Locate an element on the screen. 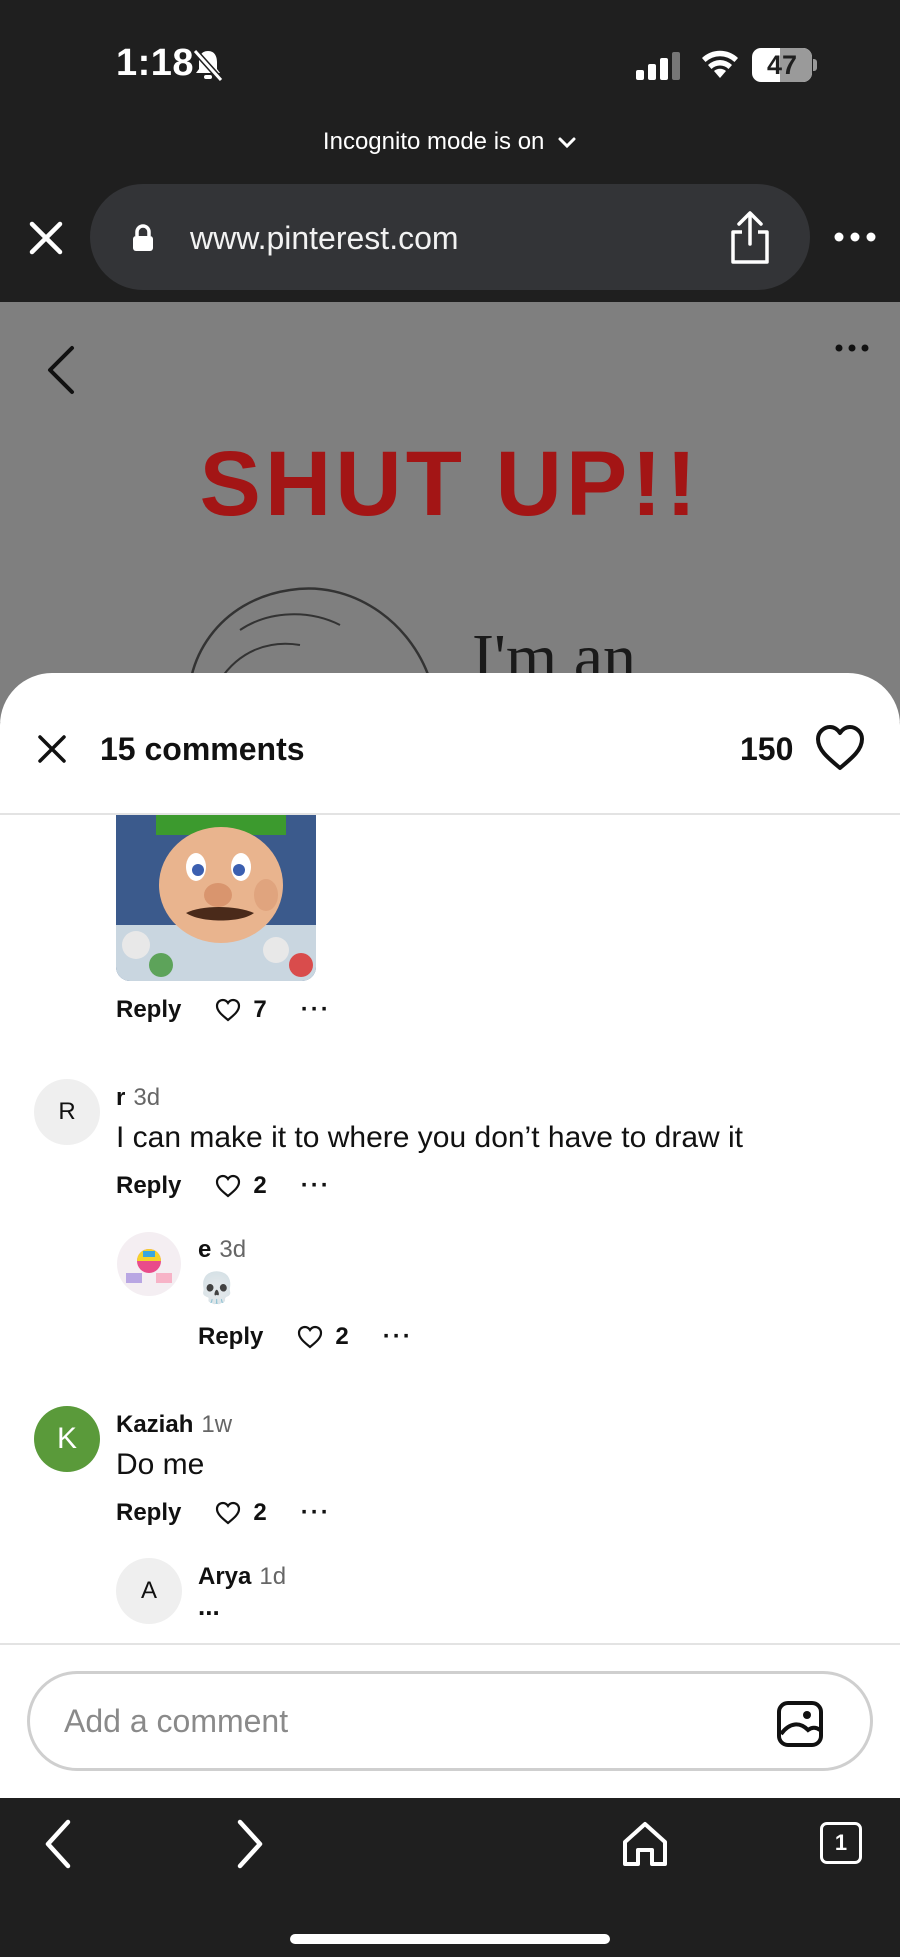 The image size is (900, 1957). battery-indicator: 47 is located at coordinates (784, 65).